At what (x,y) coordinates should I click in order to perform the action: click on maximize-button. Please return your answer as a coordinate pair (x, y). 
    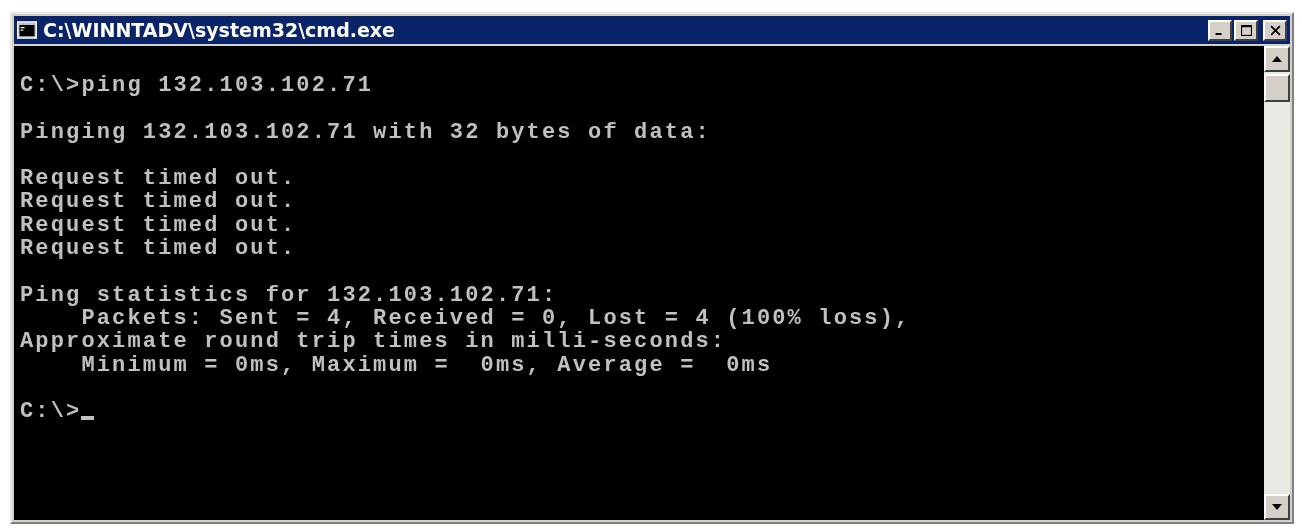
    Looking at the image, I should click on (1246, 30).